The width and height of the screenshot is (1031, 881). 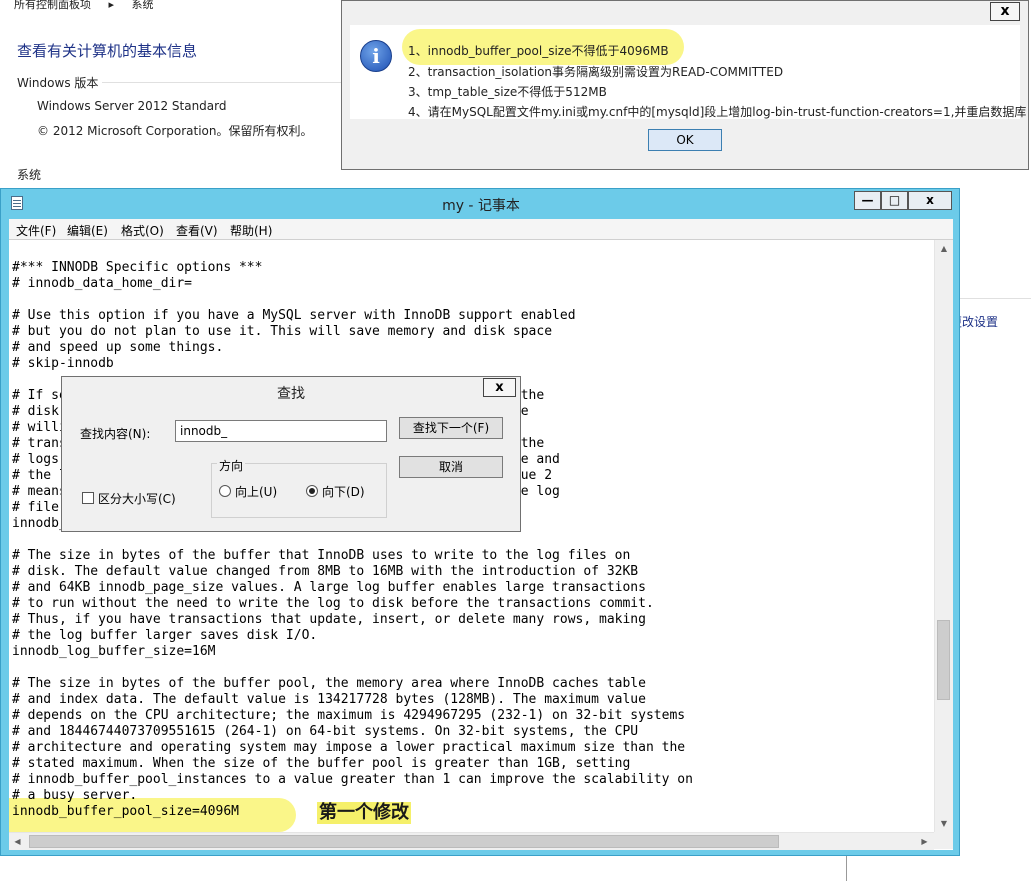 I want to click on scroll-down-icon: ▼, so click(x=944, y=823).